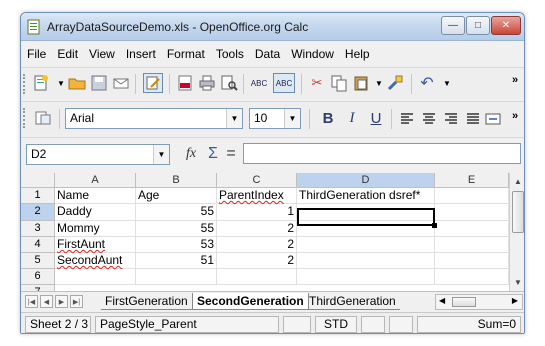 The height and width of the screenshot is (346, 545). I want to click on cut-icon: ✂, so click(317, 83).